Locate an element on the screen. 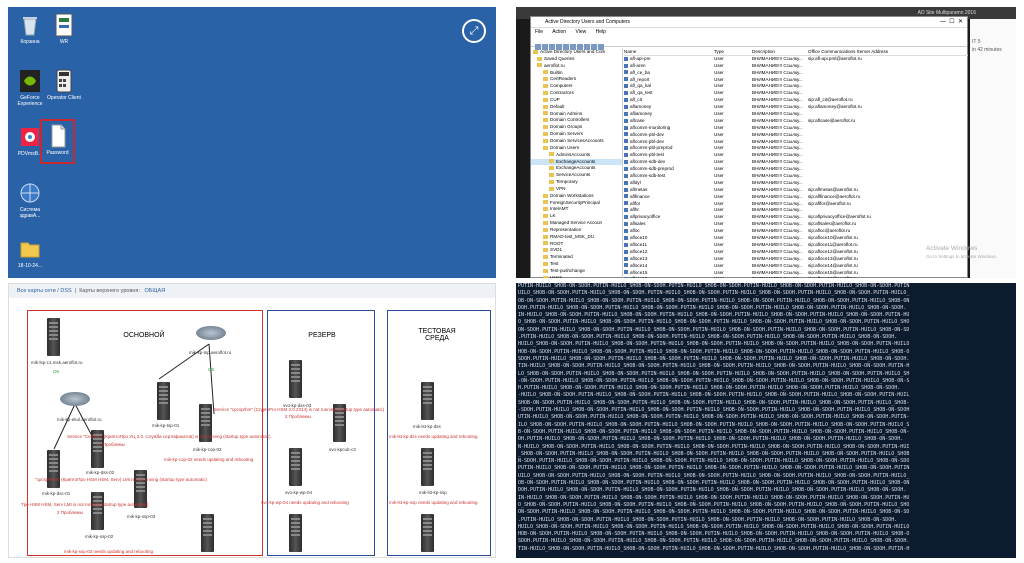 The image size is (1024, 563). tree-item: CUP is located at coordinates (576, 100).